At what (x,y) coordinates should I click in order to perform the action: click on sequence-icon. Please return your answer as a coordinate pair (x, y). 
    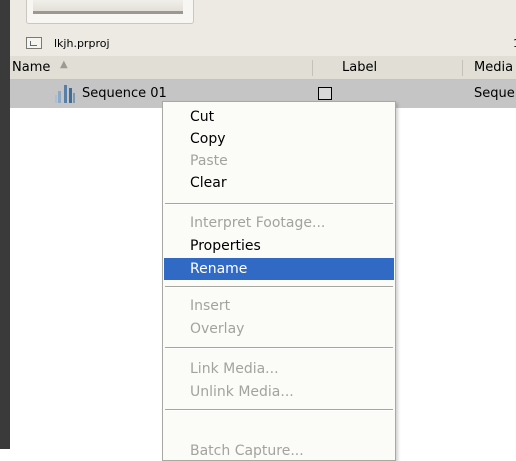
    Looking at the image, I should click on (65, 94).